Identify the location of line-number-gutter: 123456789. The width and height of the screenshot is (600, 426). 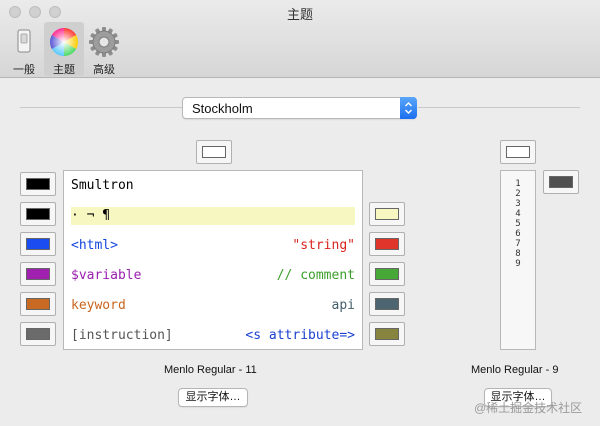
(518, 260).